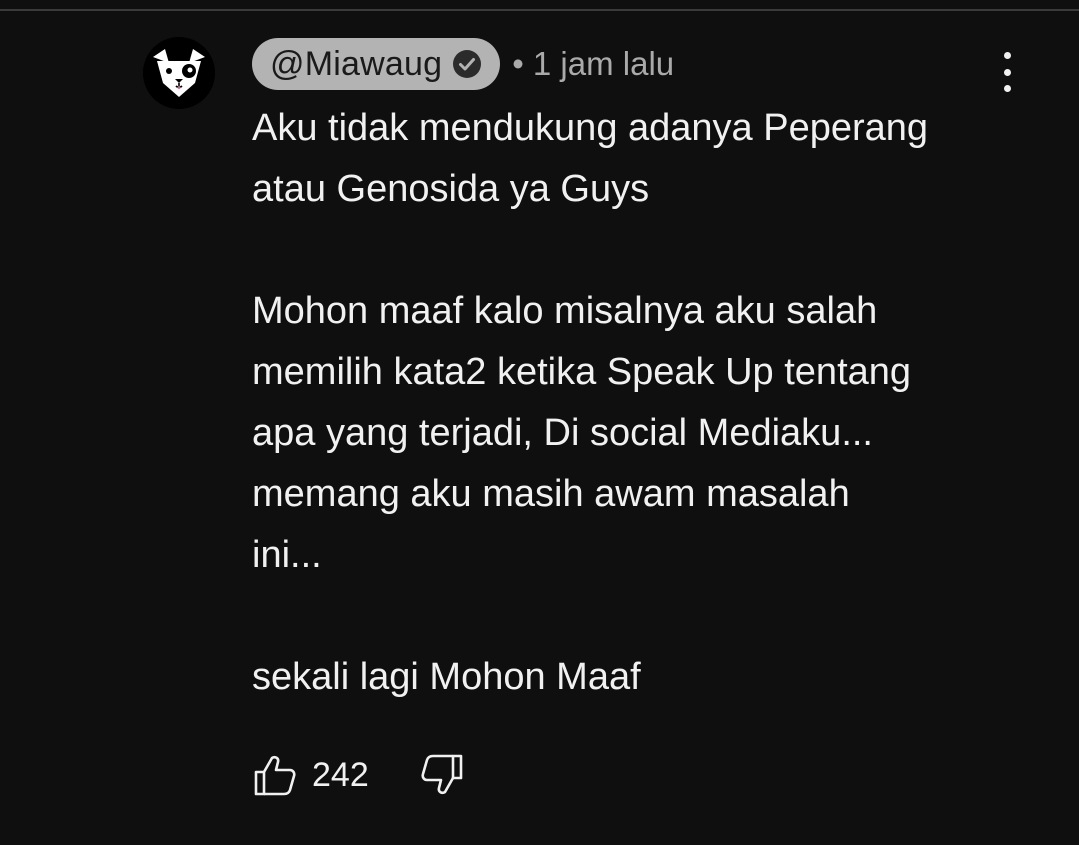 This screenshot has height=845, width=1079. I want to click on check-circle-icon, so click(467, 64).